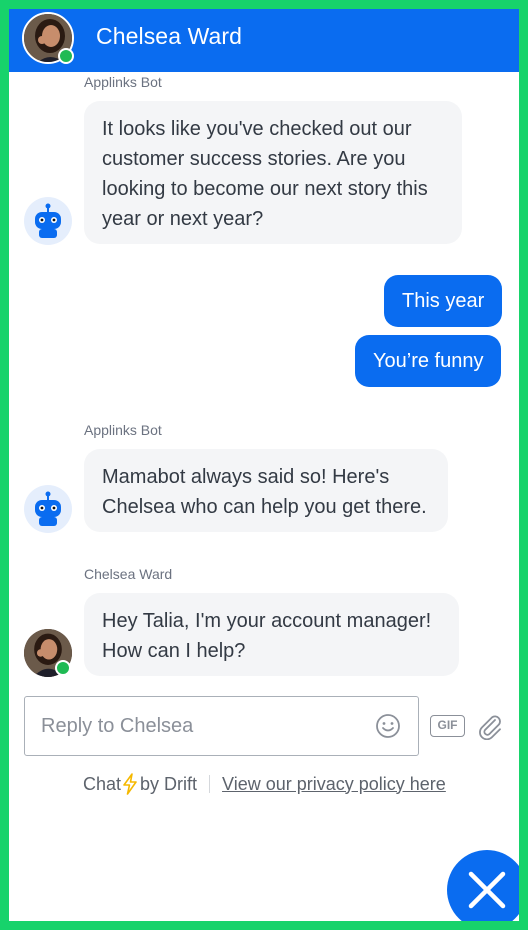 This screenshot has width=528, height=930. I want to click on page-title: Chelsea Ward, so click(169, 36).